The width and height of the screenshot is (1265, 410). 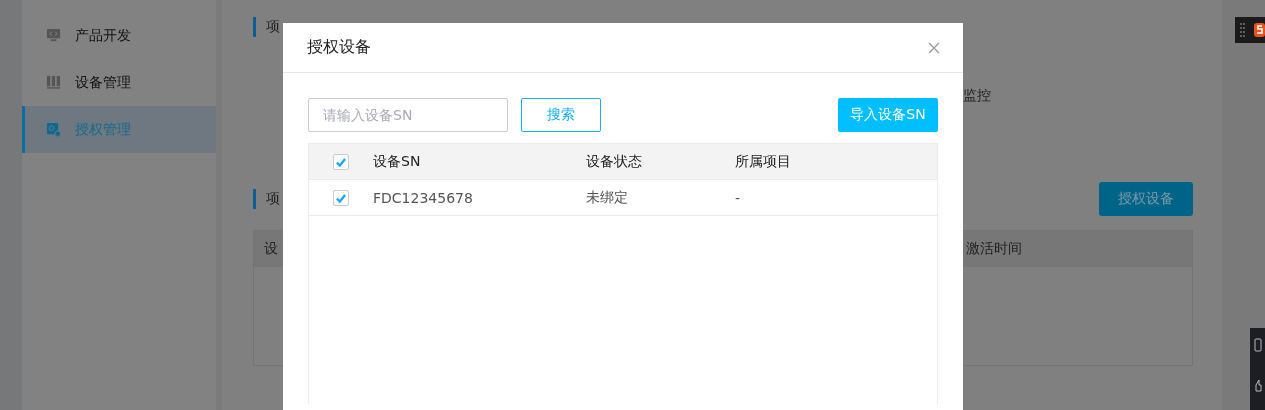 I want to click on column-header: 激活时间, so click(x=994, y=249).